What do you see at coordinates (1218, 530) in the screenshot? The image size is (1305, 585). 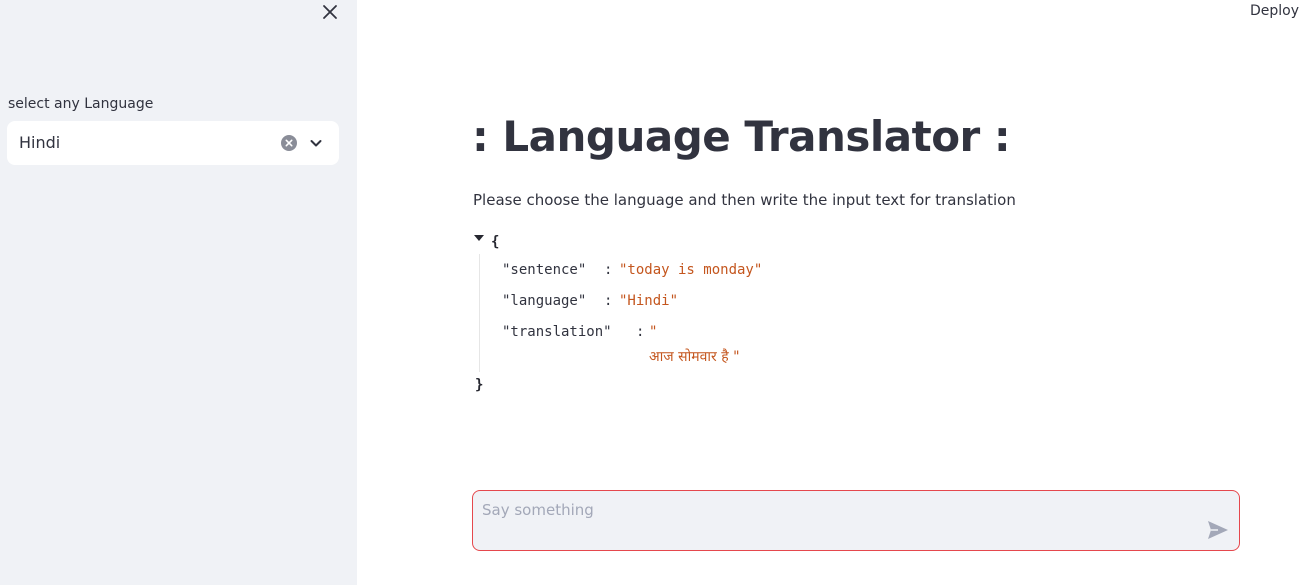 I see `send-icon` at bounding box center [1218, 530].